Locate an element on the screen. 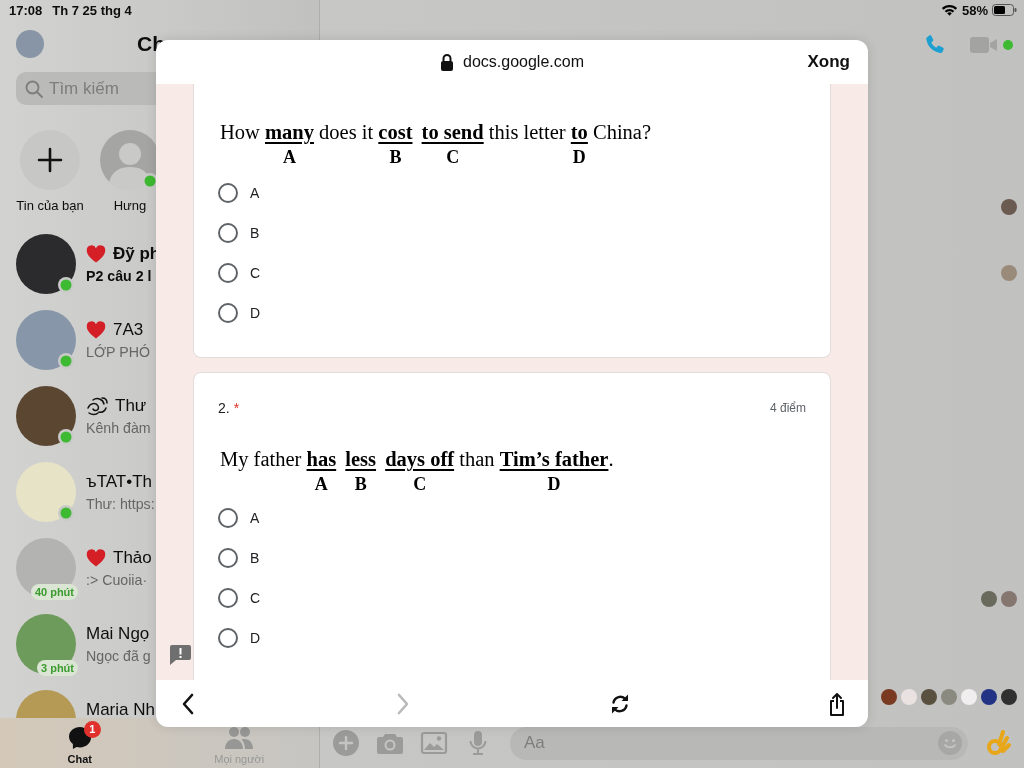 The width and height of the screenshot is (1024, 768). swirl-icon is located at coordinates (97, 406).